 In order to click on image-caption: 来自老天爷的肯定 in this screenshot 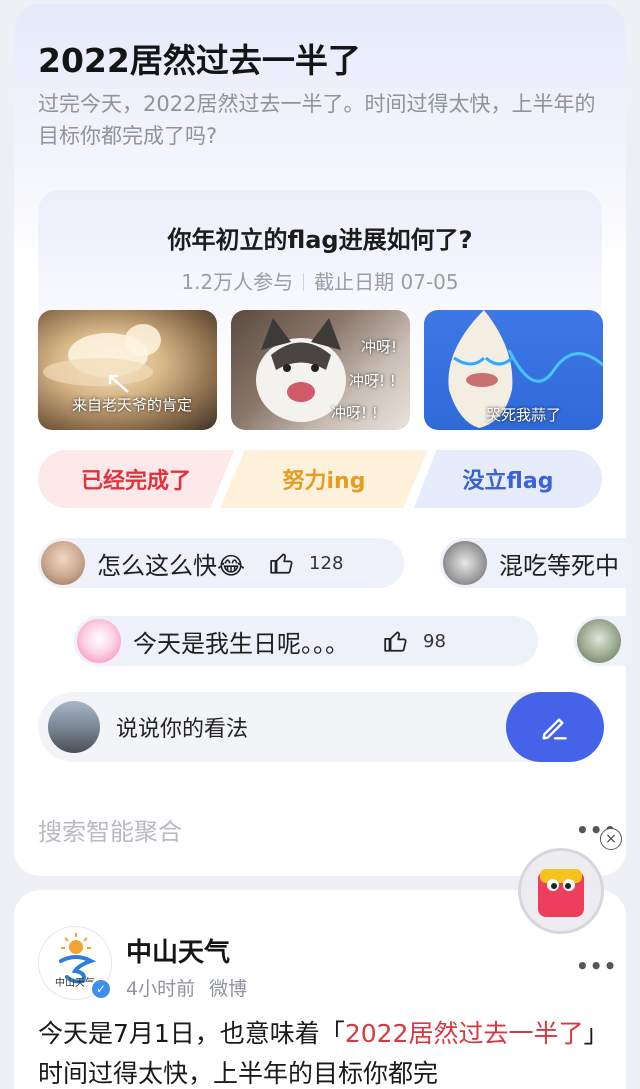, I will do `click(132, 405)`.